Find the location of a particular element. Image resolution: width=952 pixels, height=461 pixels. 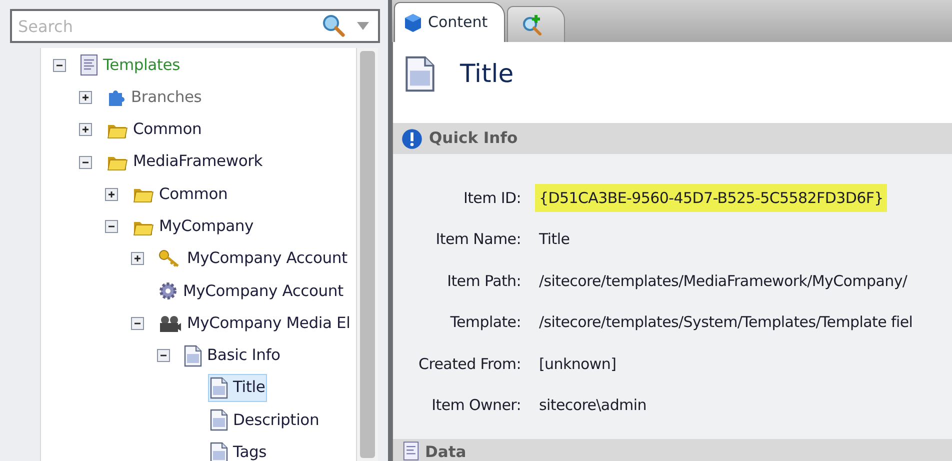

field-label: Template: is located at coordinates (485, 322).